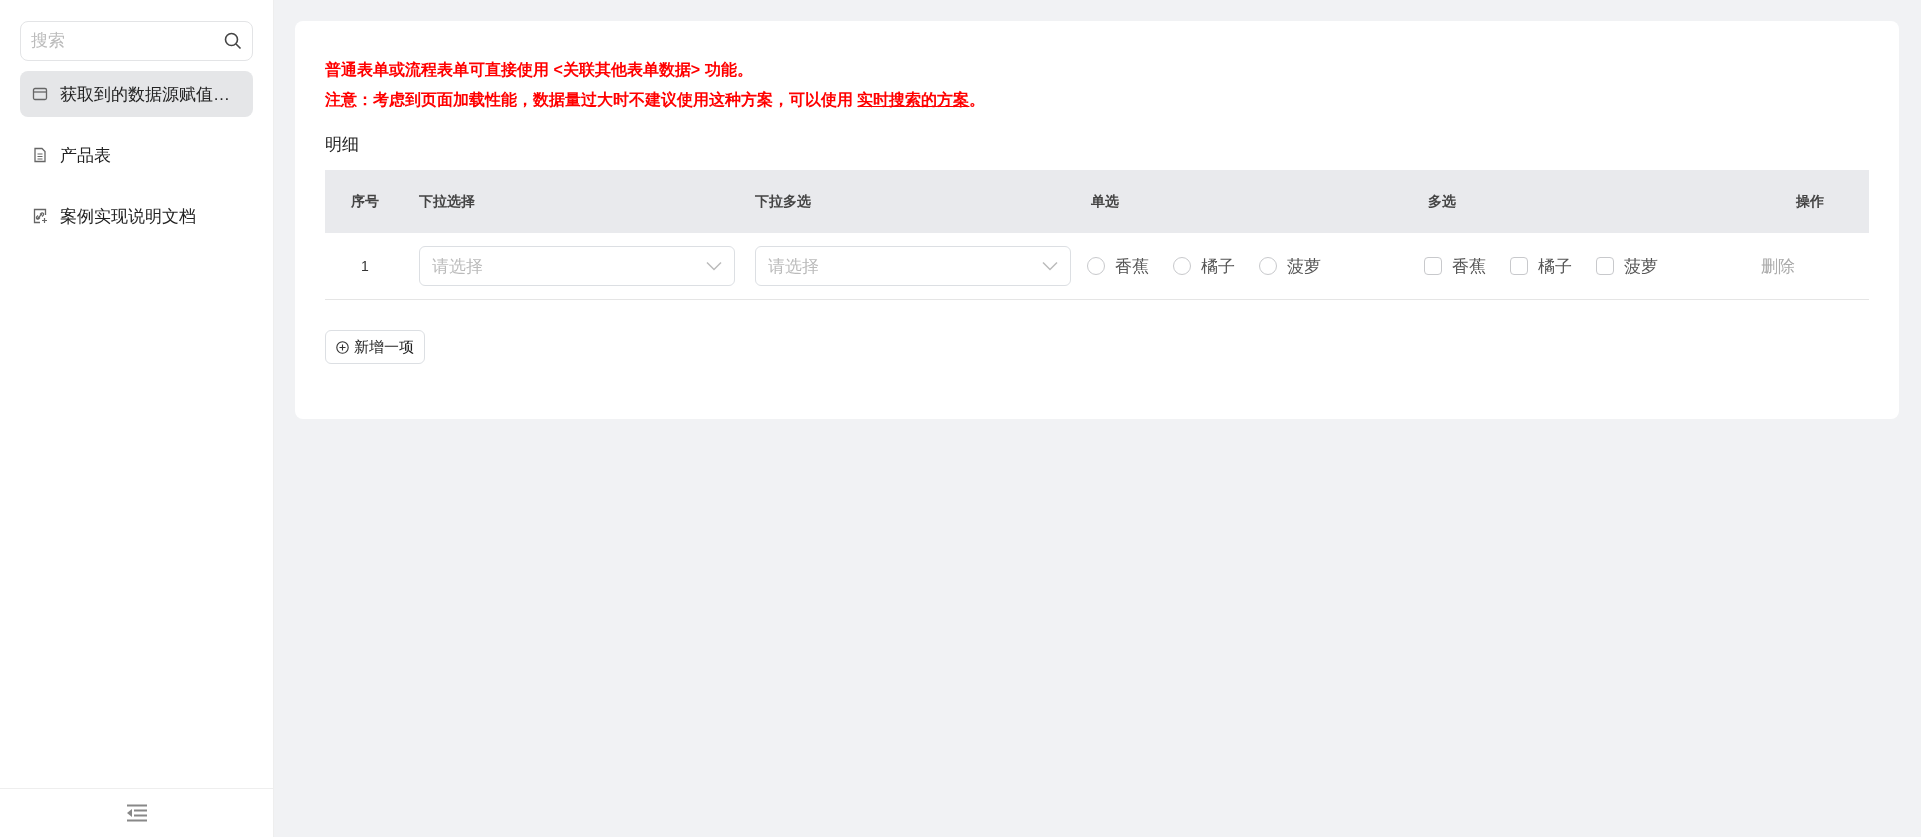 The height and width of the screenshot is (837, 1921). Describe the element at coordinates (136, 813) in the screenshot. I see `collapse-menu-icon` at that location.